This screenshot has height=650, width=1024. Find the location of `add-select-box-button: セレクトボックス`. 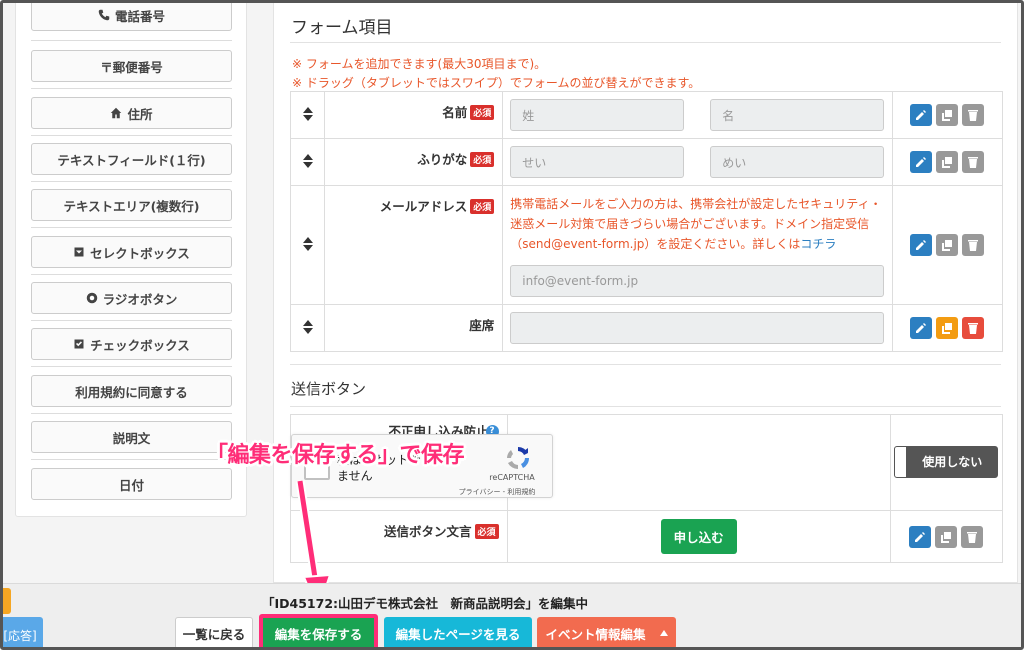

add-select-box-button: セレクトボックス is located at coordinates (131, 252).